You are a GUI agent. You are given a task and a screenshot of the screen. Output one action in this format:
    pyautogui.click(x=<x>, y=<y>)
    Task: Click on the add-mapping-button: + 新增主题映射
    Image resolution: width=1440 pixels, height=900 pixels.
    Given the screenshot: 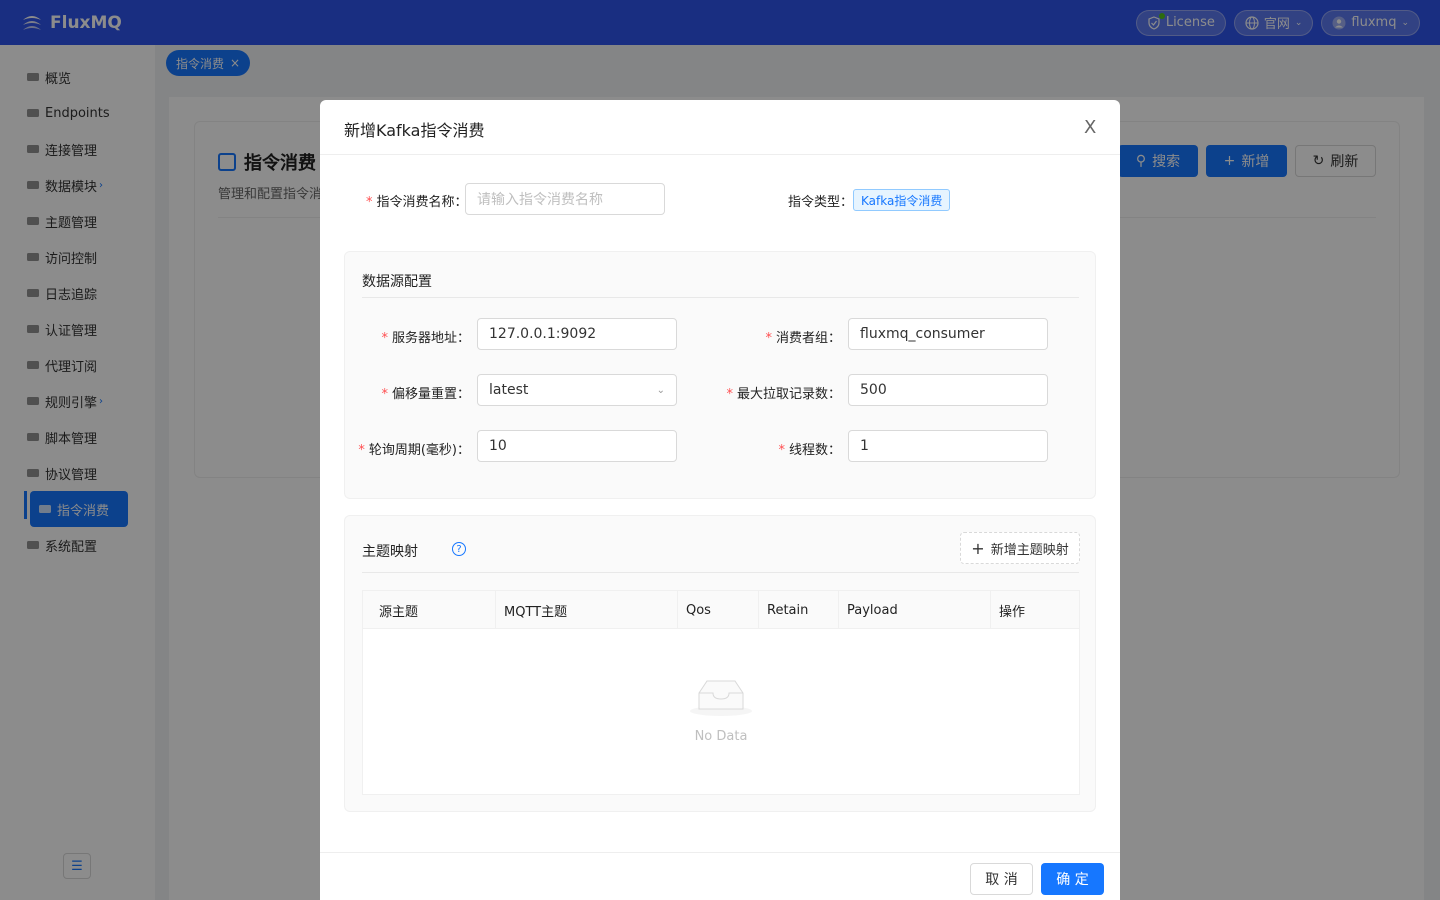 What is the action you would take?
    pyautogui.click(x=1020, y=548)
    